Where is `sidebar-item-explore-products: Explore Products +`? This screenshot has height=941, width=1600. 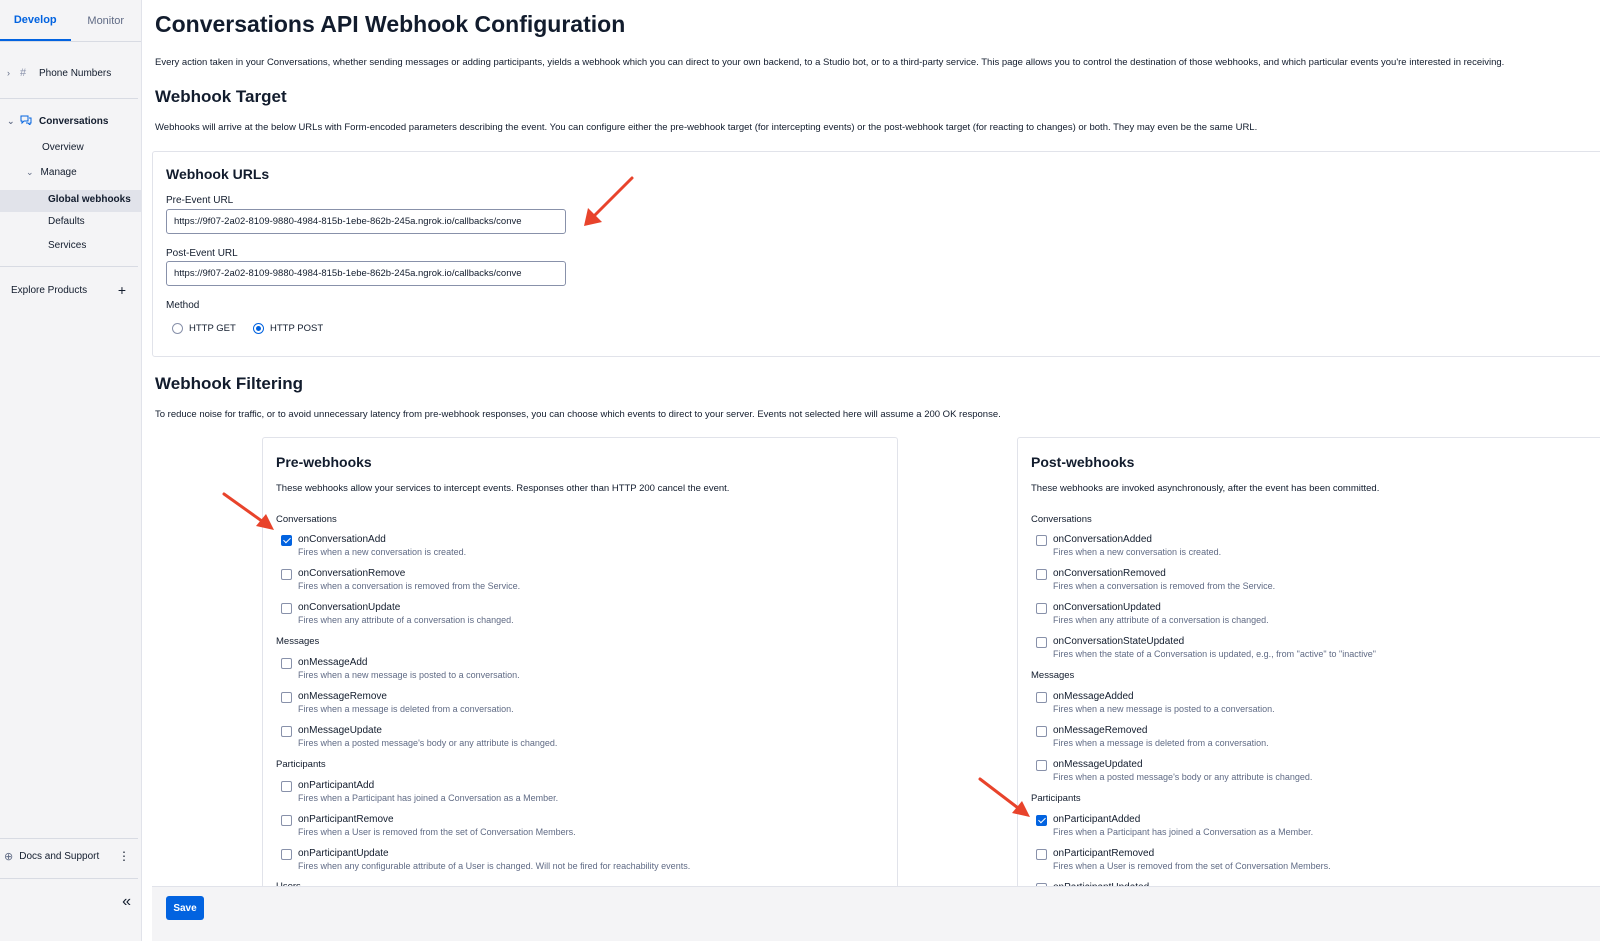 sidebar-item-explore-products: Explore Products + is located at coordinates (71, 290).